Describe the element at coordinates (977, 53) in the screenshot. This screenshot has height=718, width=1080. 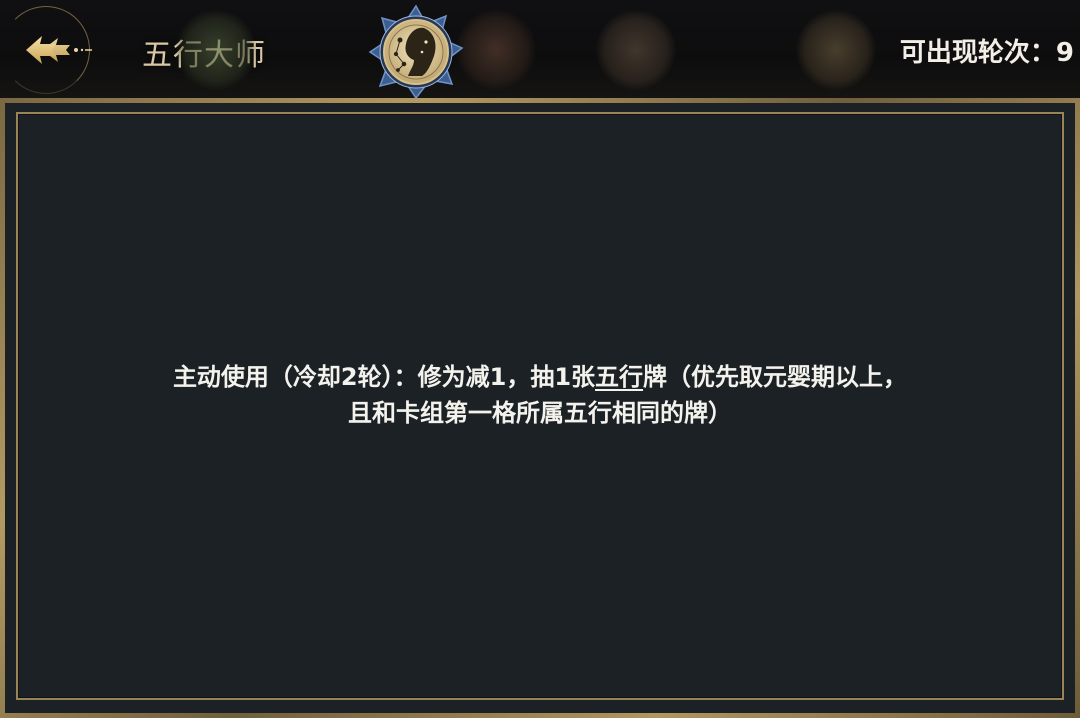
I see `rounds-label: 可出现轮次：` at that location.